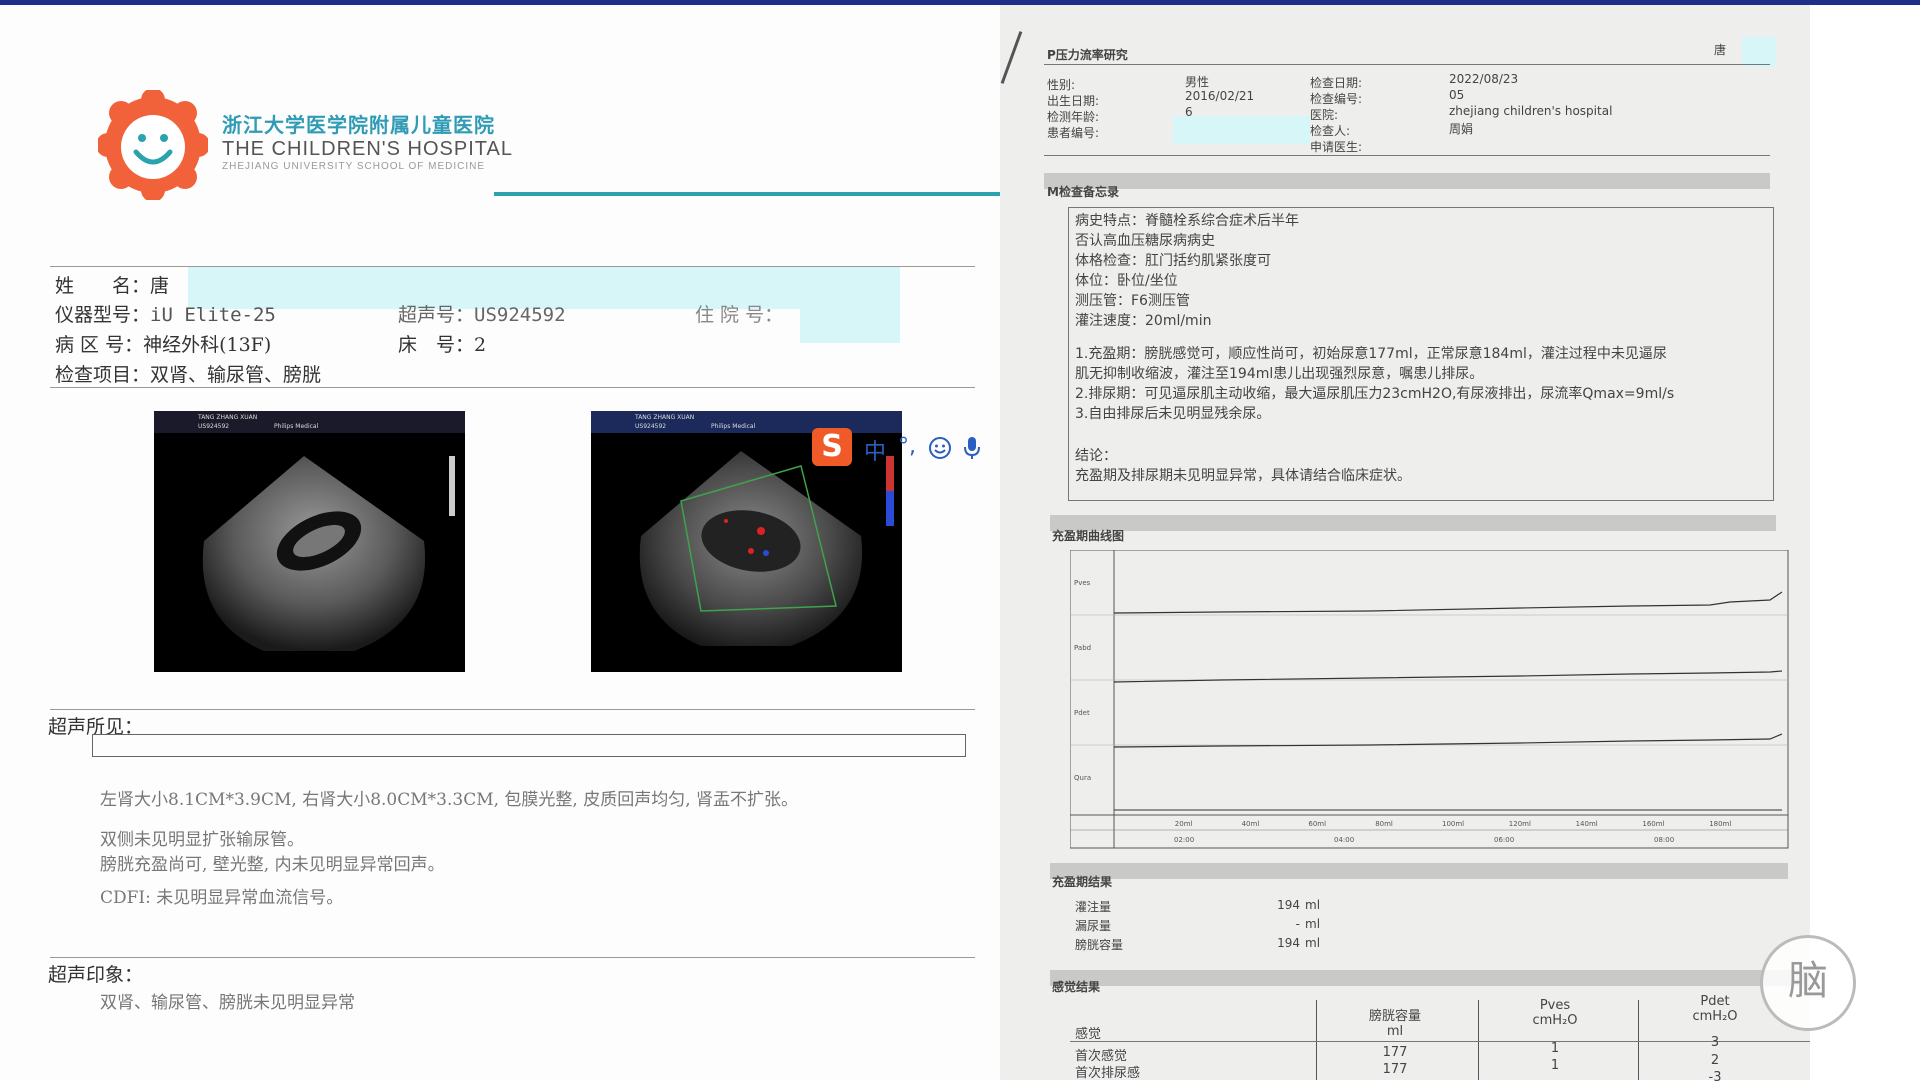 Image resolution: width=1920 pixels, height=1085 pixels. I want to click on record-line: 测压管：F6测压管, so click(1132, 301).